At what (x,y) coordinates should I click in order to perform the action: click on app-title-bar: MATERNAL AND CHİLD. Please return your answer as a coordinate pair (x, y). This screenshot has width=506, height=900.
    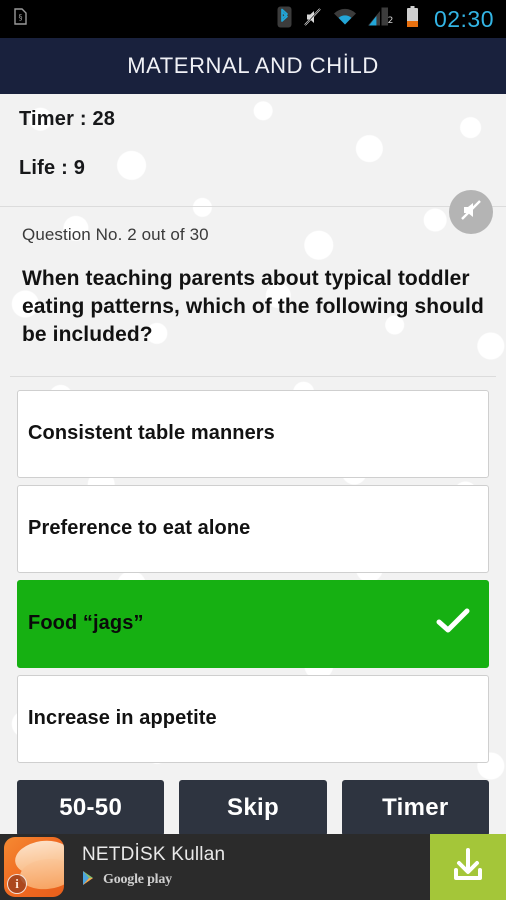
    Looking at the image, I should click on (253, 66).